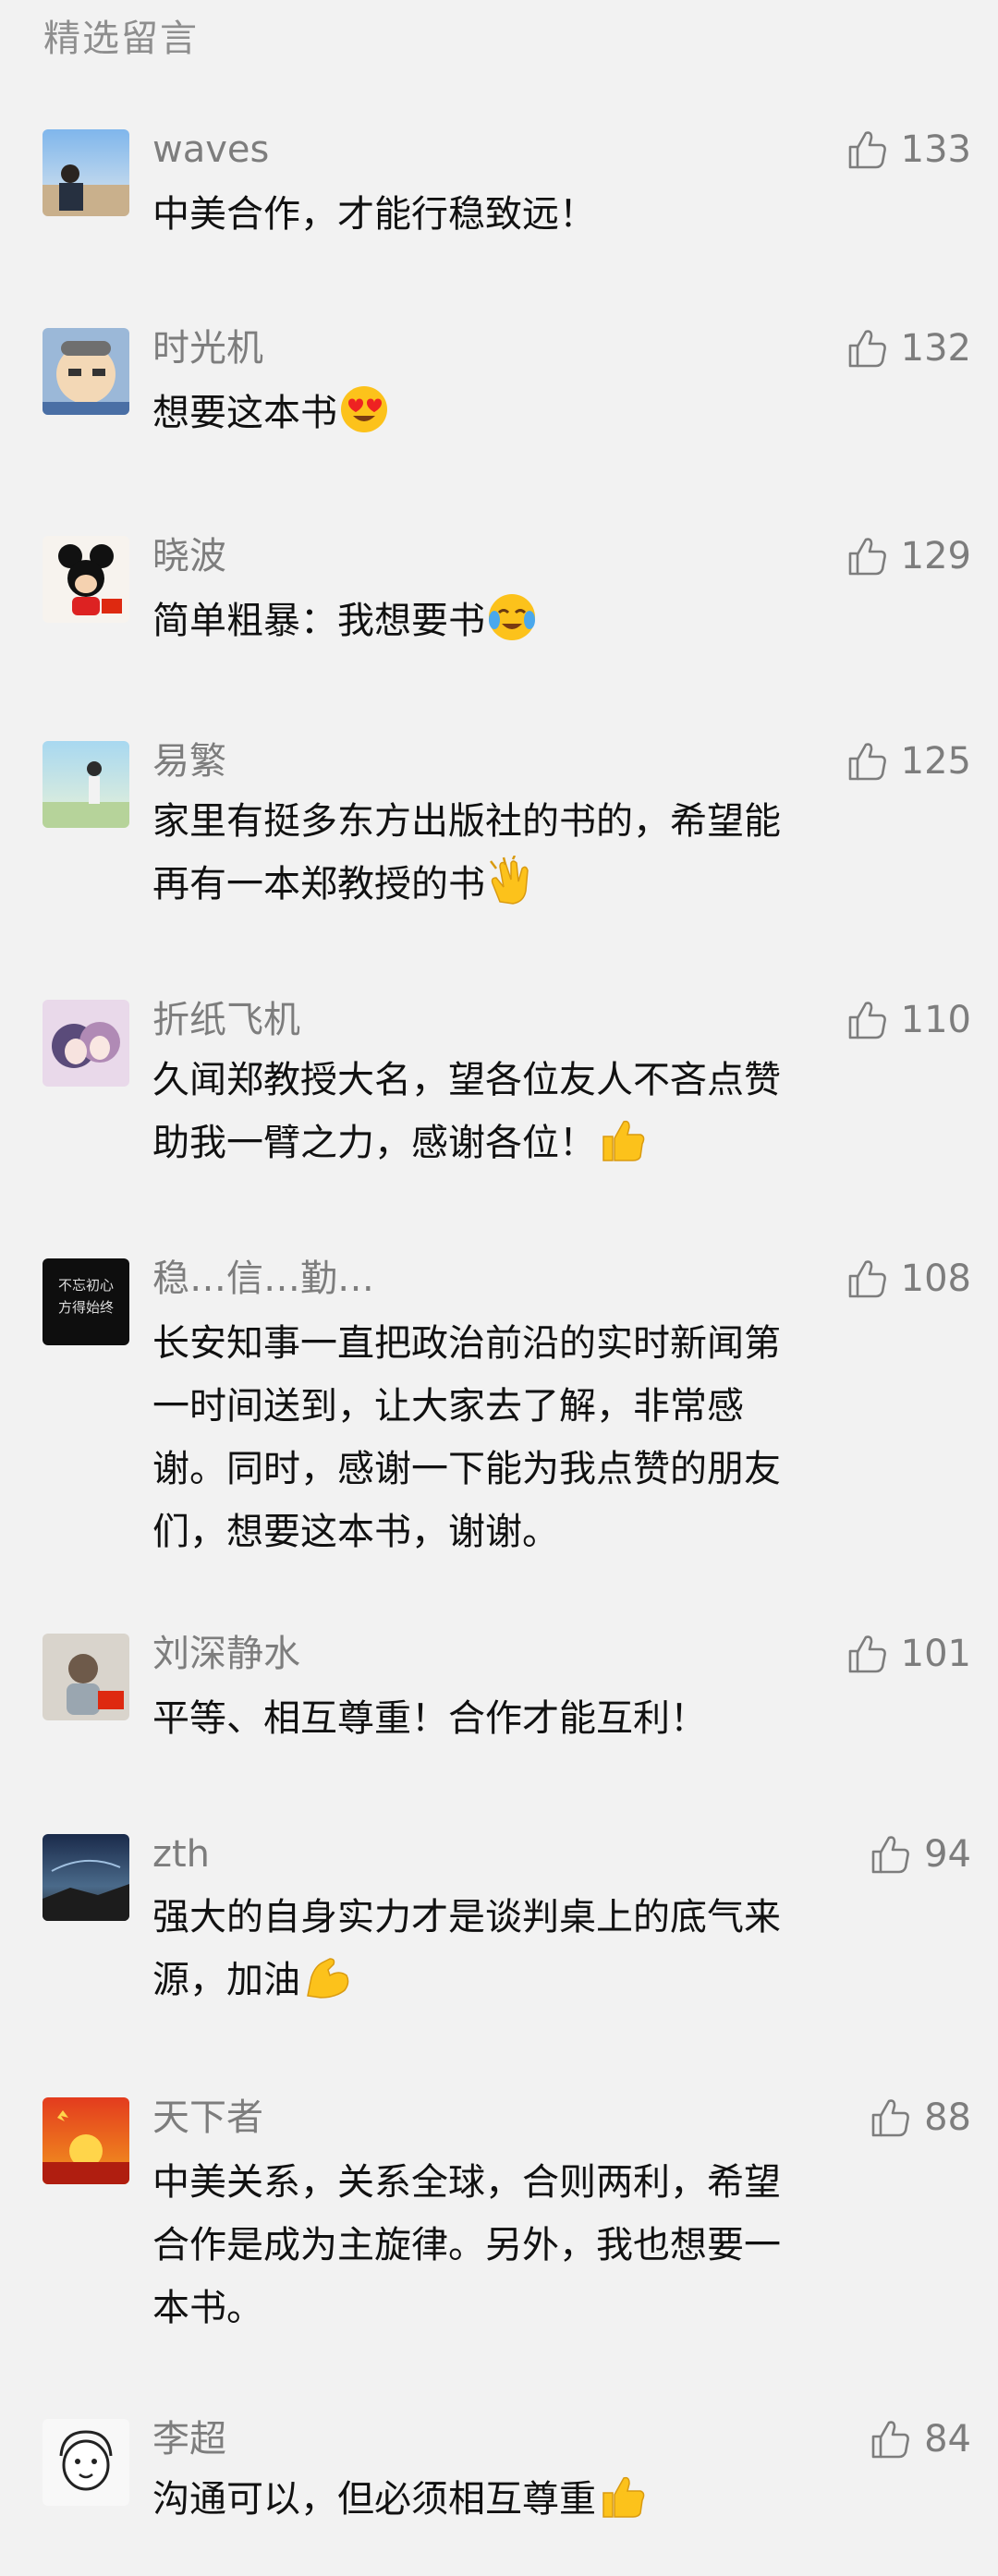 This screenshot has height=2576, width=998. Describe the element at coordinates (549, 1980) in the screenshot. I see `comment-line: 源，加油` at that location.